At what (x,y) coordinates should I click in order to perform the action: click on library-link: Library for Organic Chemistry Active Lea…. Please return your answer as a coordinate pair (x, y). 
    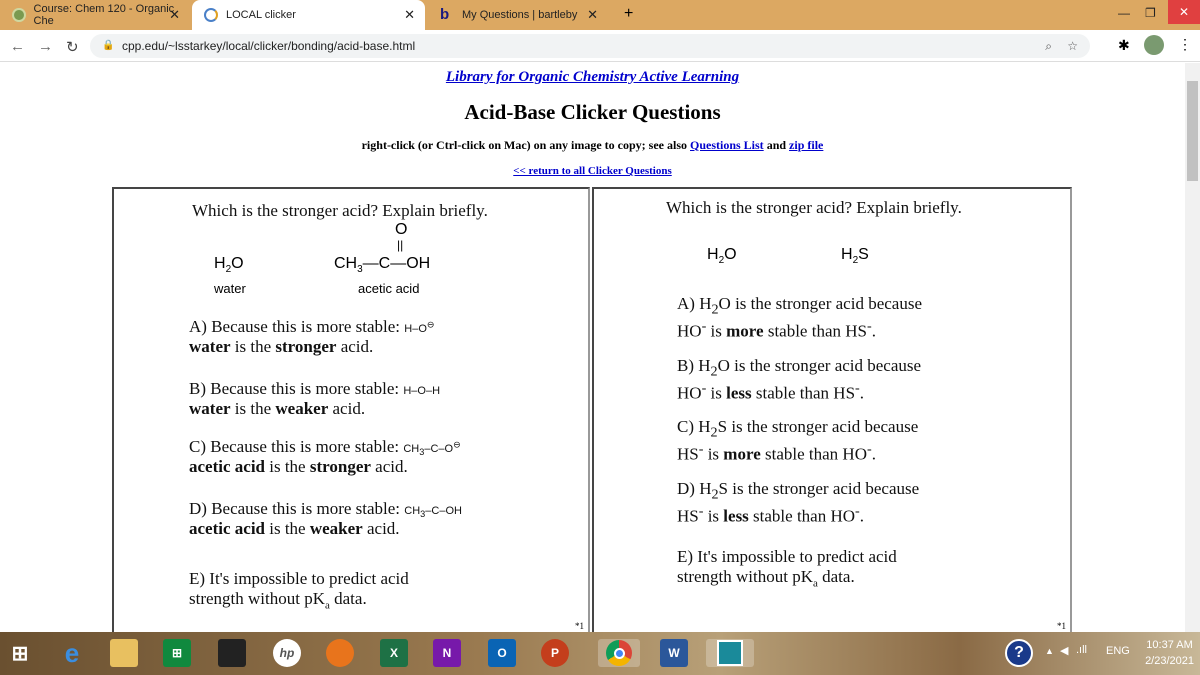
    Looking at the image, I should click on (592, 77).